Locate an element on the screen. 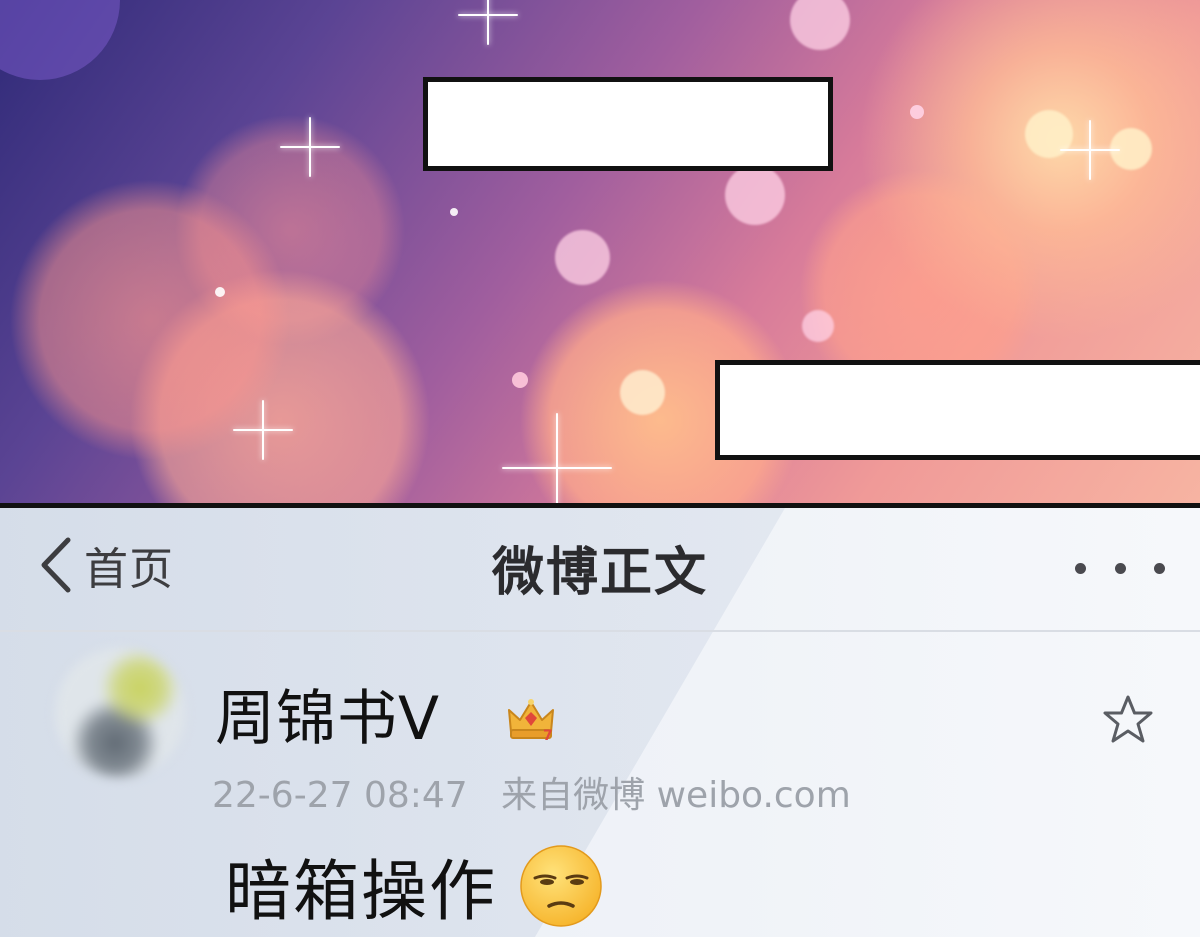 This screenshot has width=1200, height=937. unamused-face-emoji is located at coordinates (561, 886).